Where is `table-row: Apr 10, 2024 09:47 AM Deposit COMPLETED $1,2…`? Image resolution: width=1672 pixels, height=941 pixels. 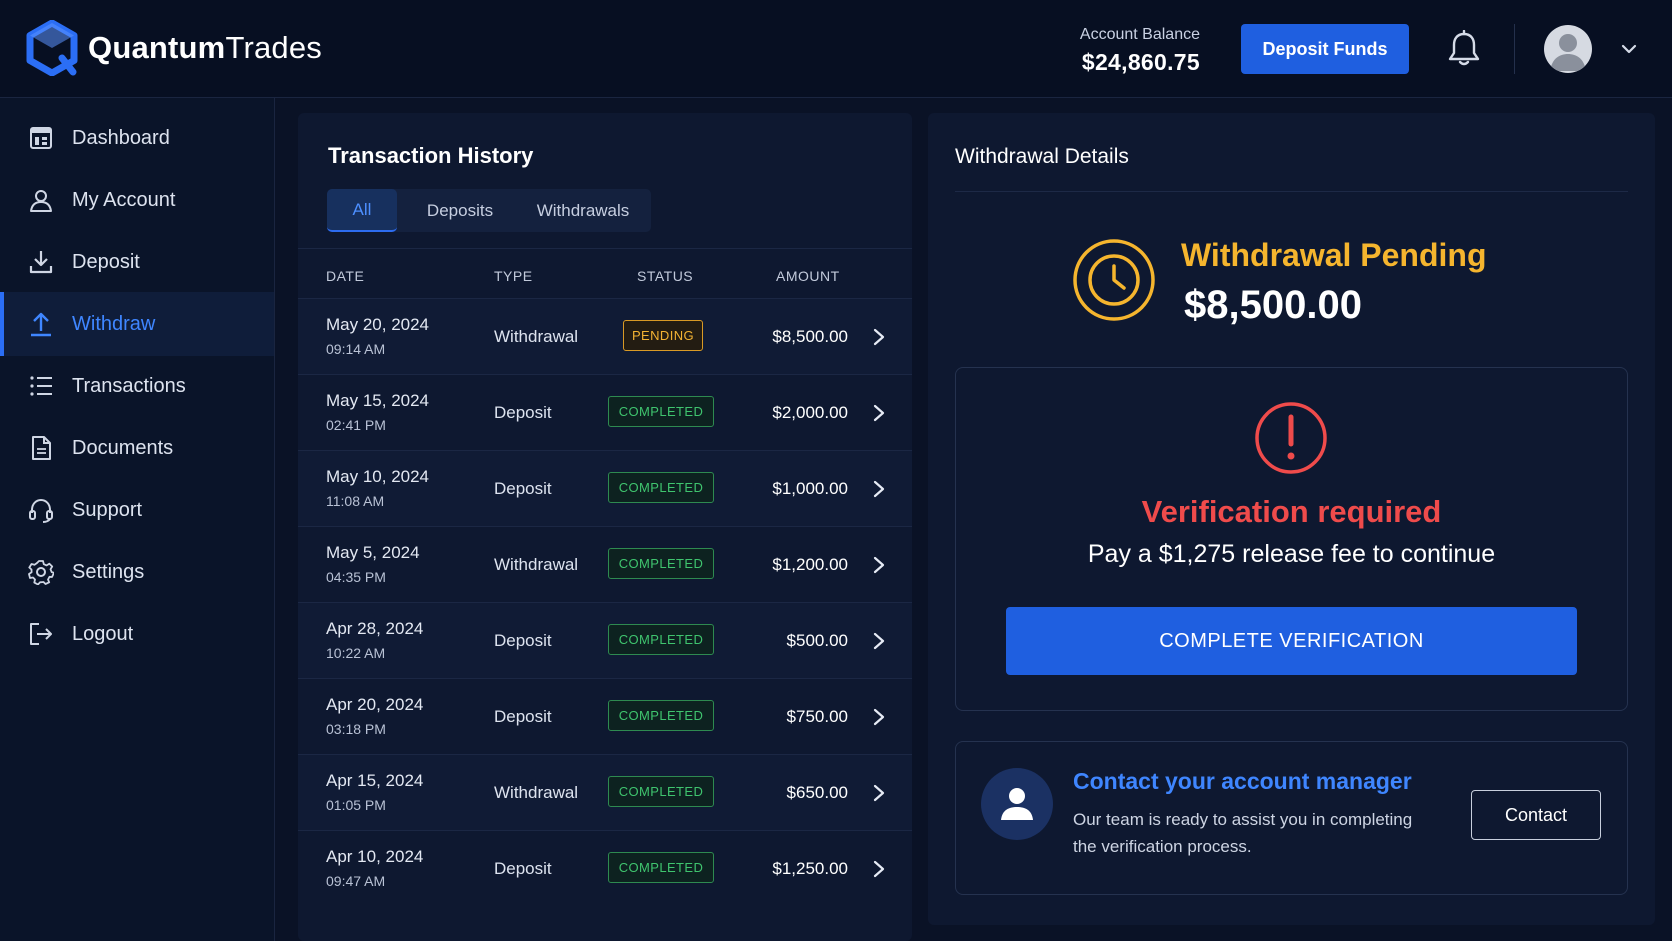
table-row: Apr 10, 2024 09:47 AM Deposit COMPLETED $1,2… is located at coordinates (605, 868).